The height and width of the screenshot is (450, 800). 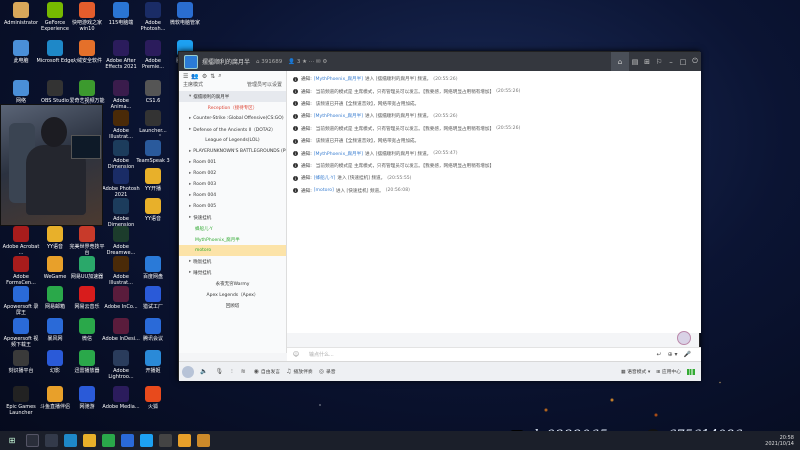 What do you see at coordinates (153, 268) in the screenshot?
I see `desktop-icon: 百度网盘` at bounding box center [153, 268].